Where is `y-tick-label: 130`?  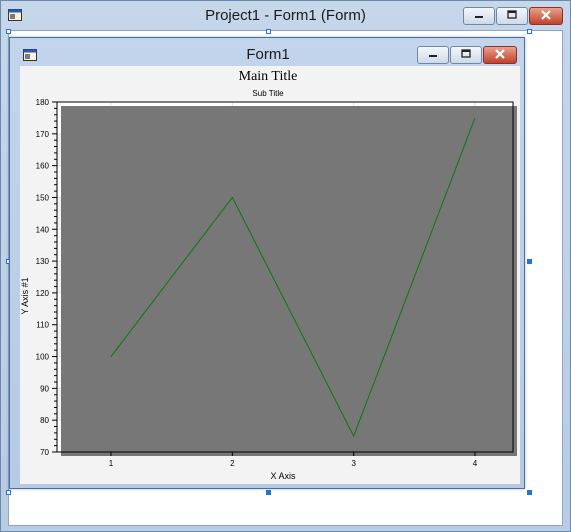 y-tick-label: 130 is located at coordinates (43, 261).